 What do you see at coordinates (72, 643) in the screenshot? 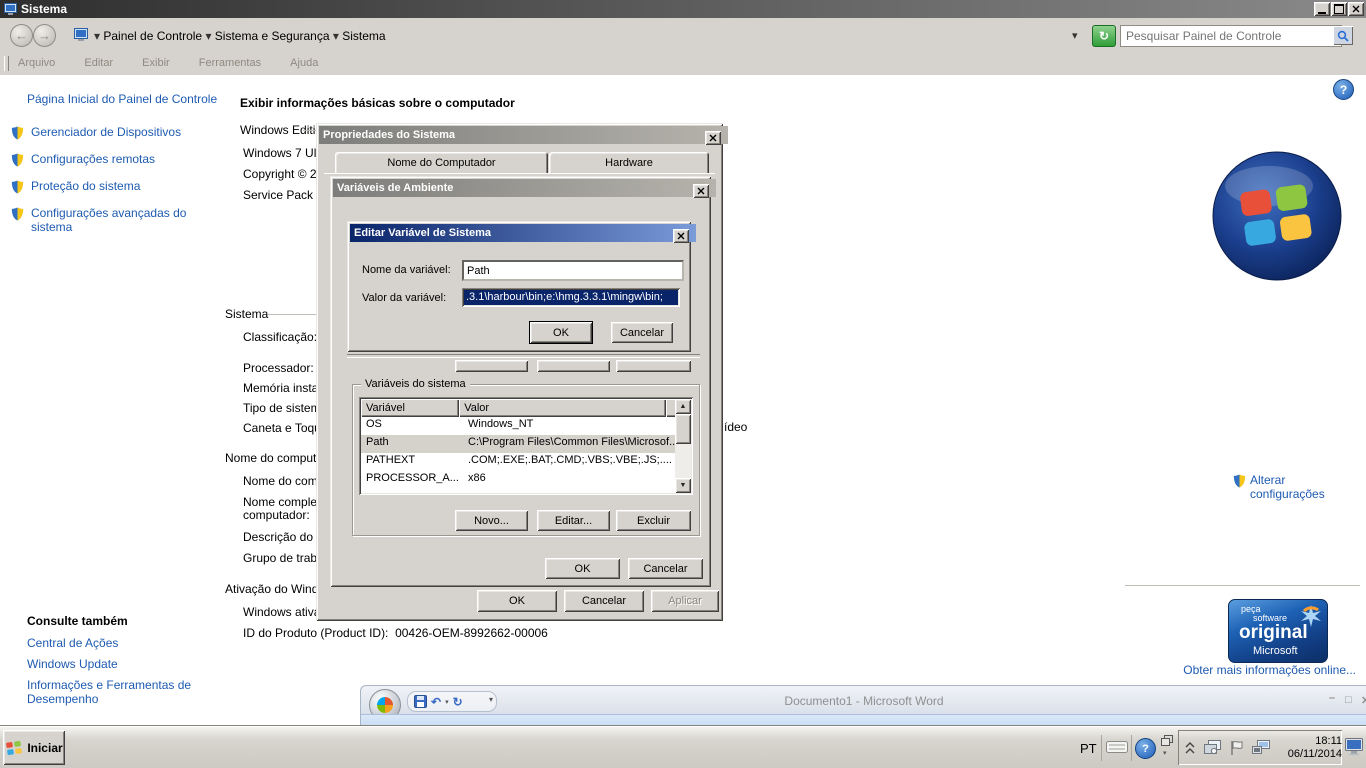
I see `sidebar-item-action-center: Central de Ações` at bounding box center [72, 643].